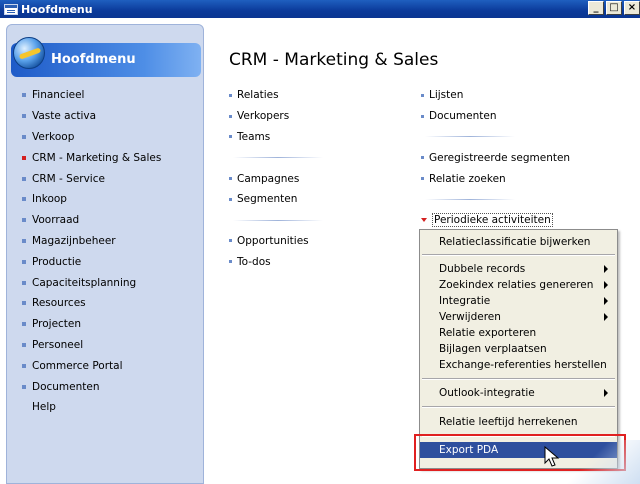 The height and width of the screenshot is (484, 640). I want to click on active-bullet-icon, so click(24, 157).